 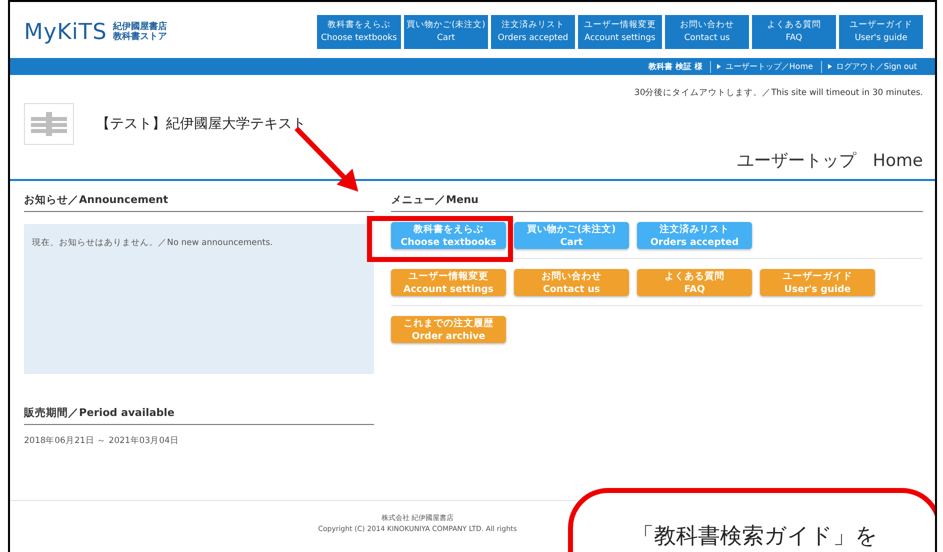 I want to click on annotation-arrow, so click(x=326, y=159).